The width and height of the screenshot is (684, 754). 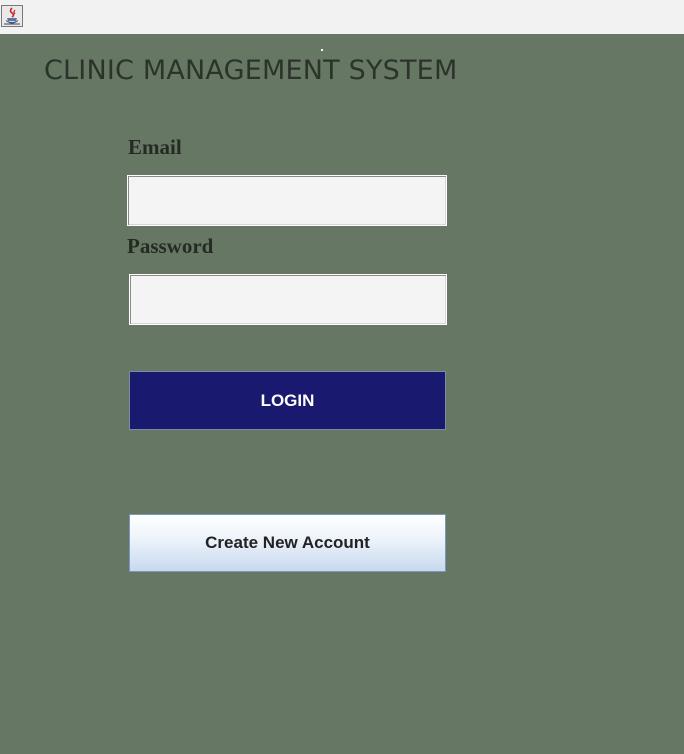 What do you see at coordinates (170, 246) in the screenshot?
I see `password-label: Password` at bounding box center [170, 246].